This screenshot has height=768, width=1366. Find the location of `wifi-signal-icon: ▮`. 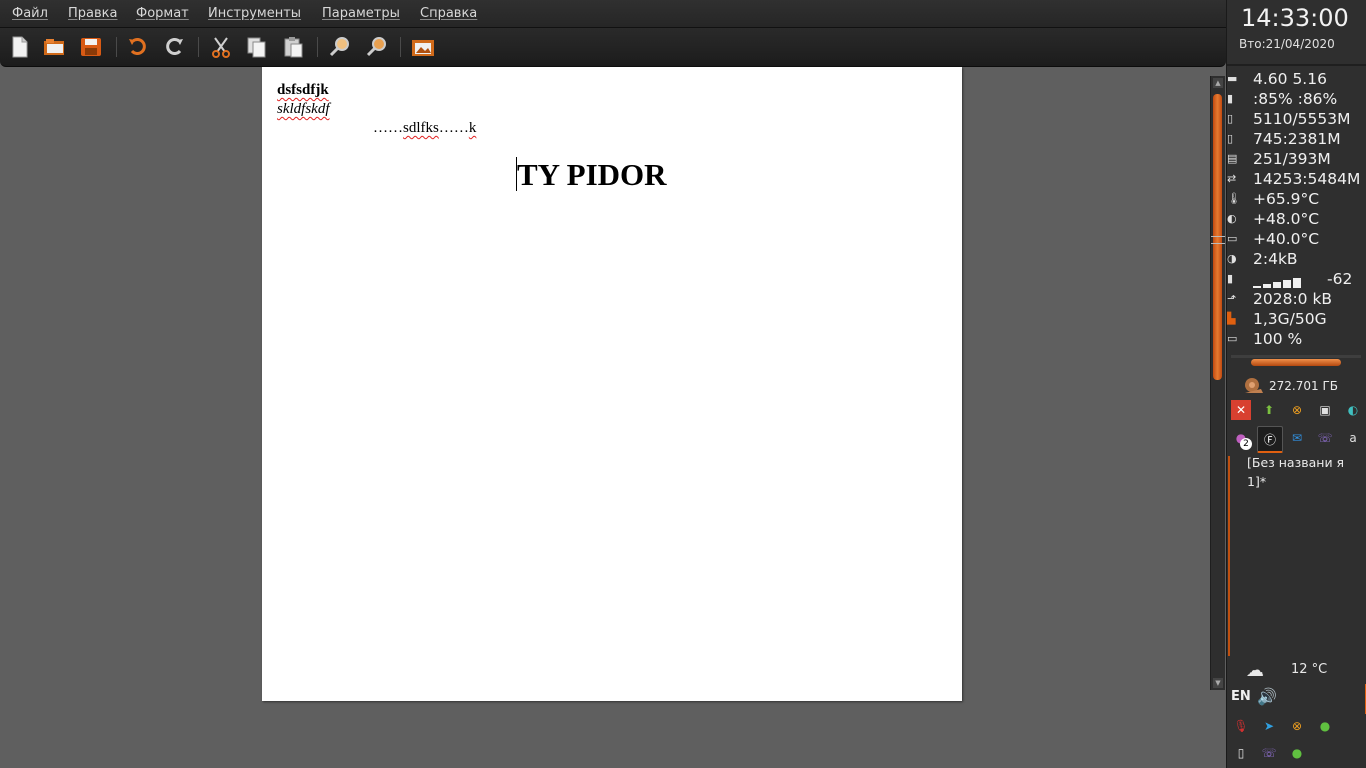

wifi-signal-icon: ▮ is located at coordinates (1230, 278).